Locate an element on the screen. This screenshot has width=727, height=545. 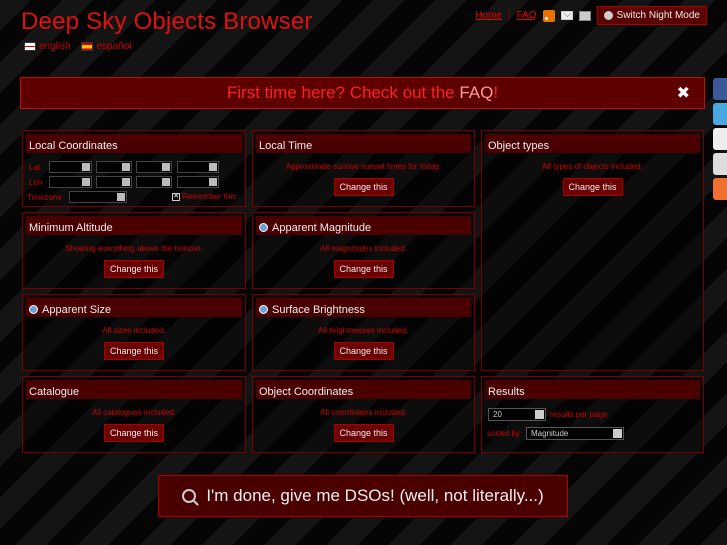
language-label: español is located at coordinates (114, 46).